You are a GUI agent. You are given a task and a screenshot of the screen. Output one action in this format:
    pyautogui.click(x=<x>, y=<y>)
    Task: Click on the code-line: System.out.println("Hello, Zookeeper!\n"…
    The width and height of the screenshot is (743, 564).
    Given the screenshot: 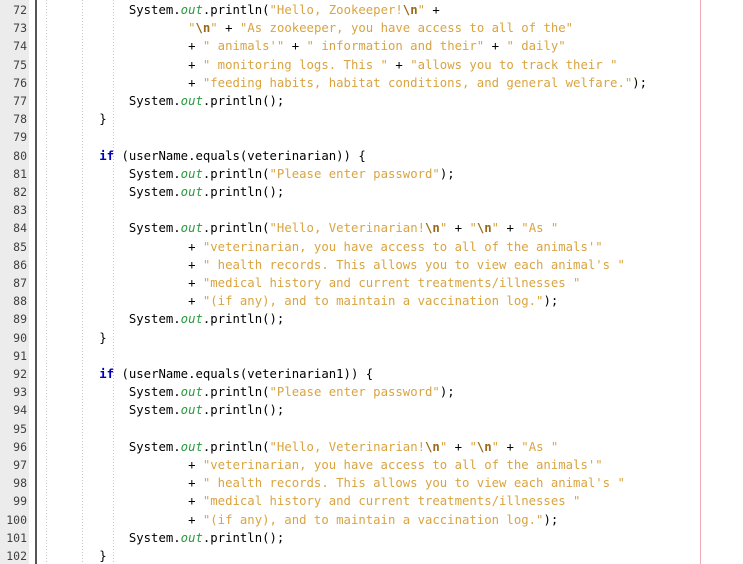 What is the action you would take?
    pyautogui.click(x=240, y=10)
    